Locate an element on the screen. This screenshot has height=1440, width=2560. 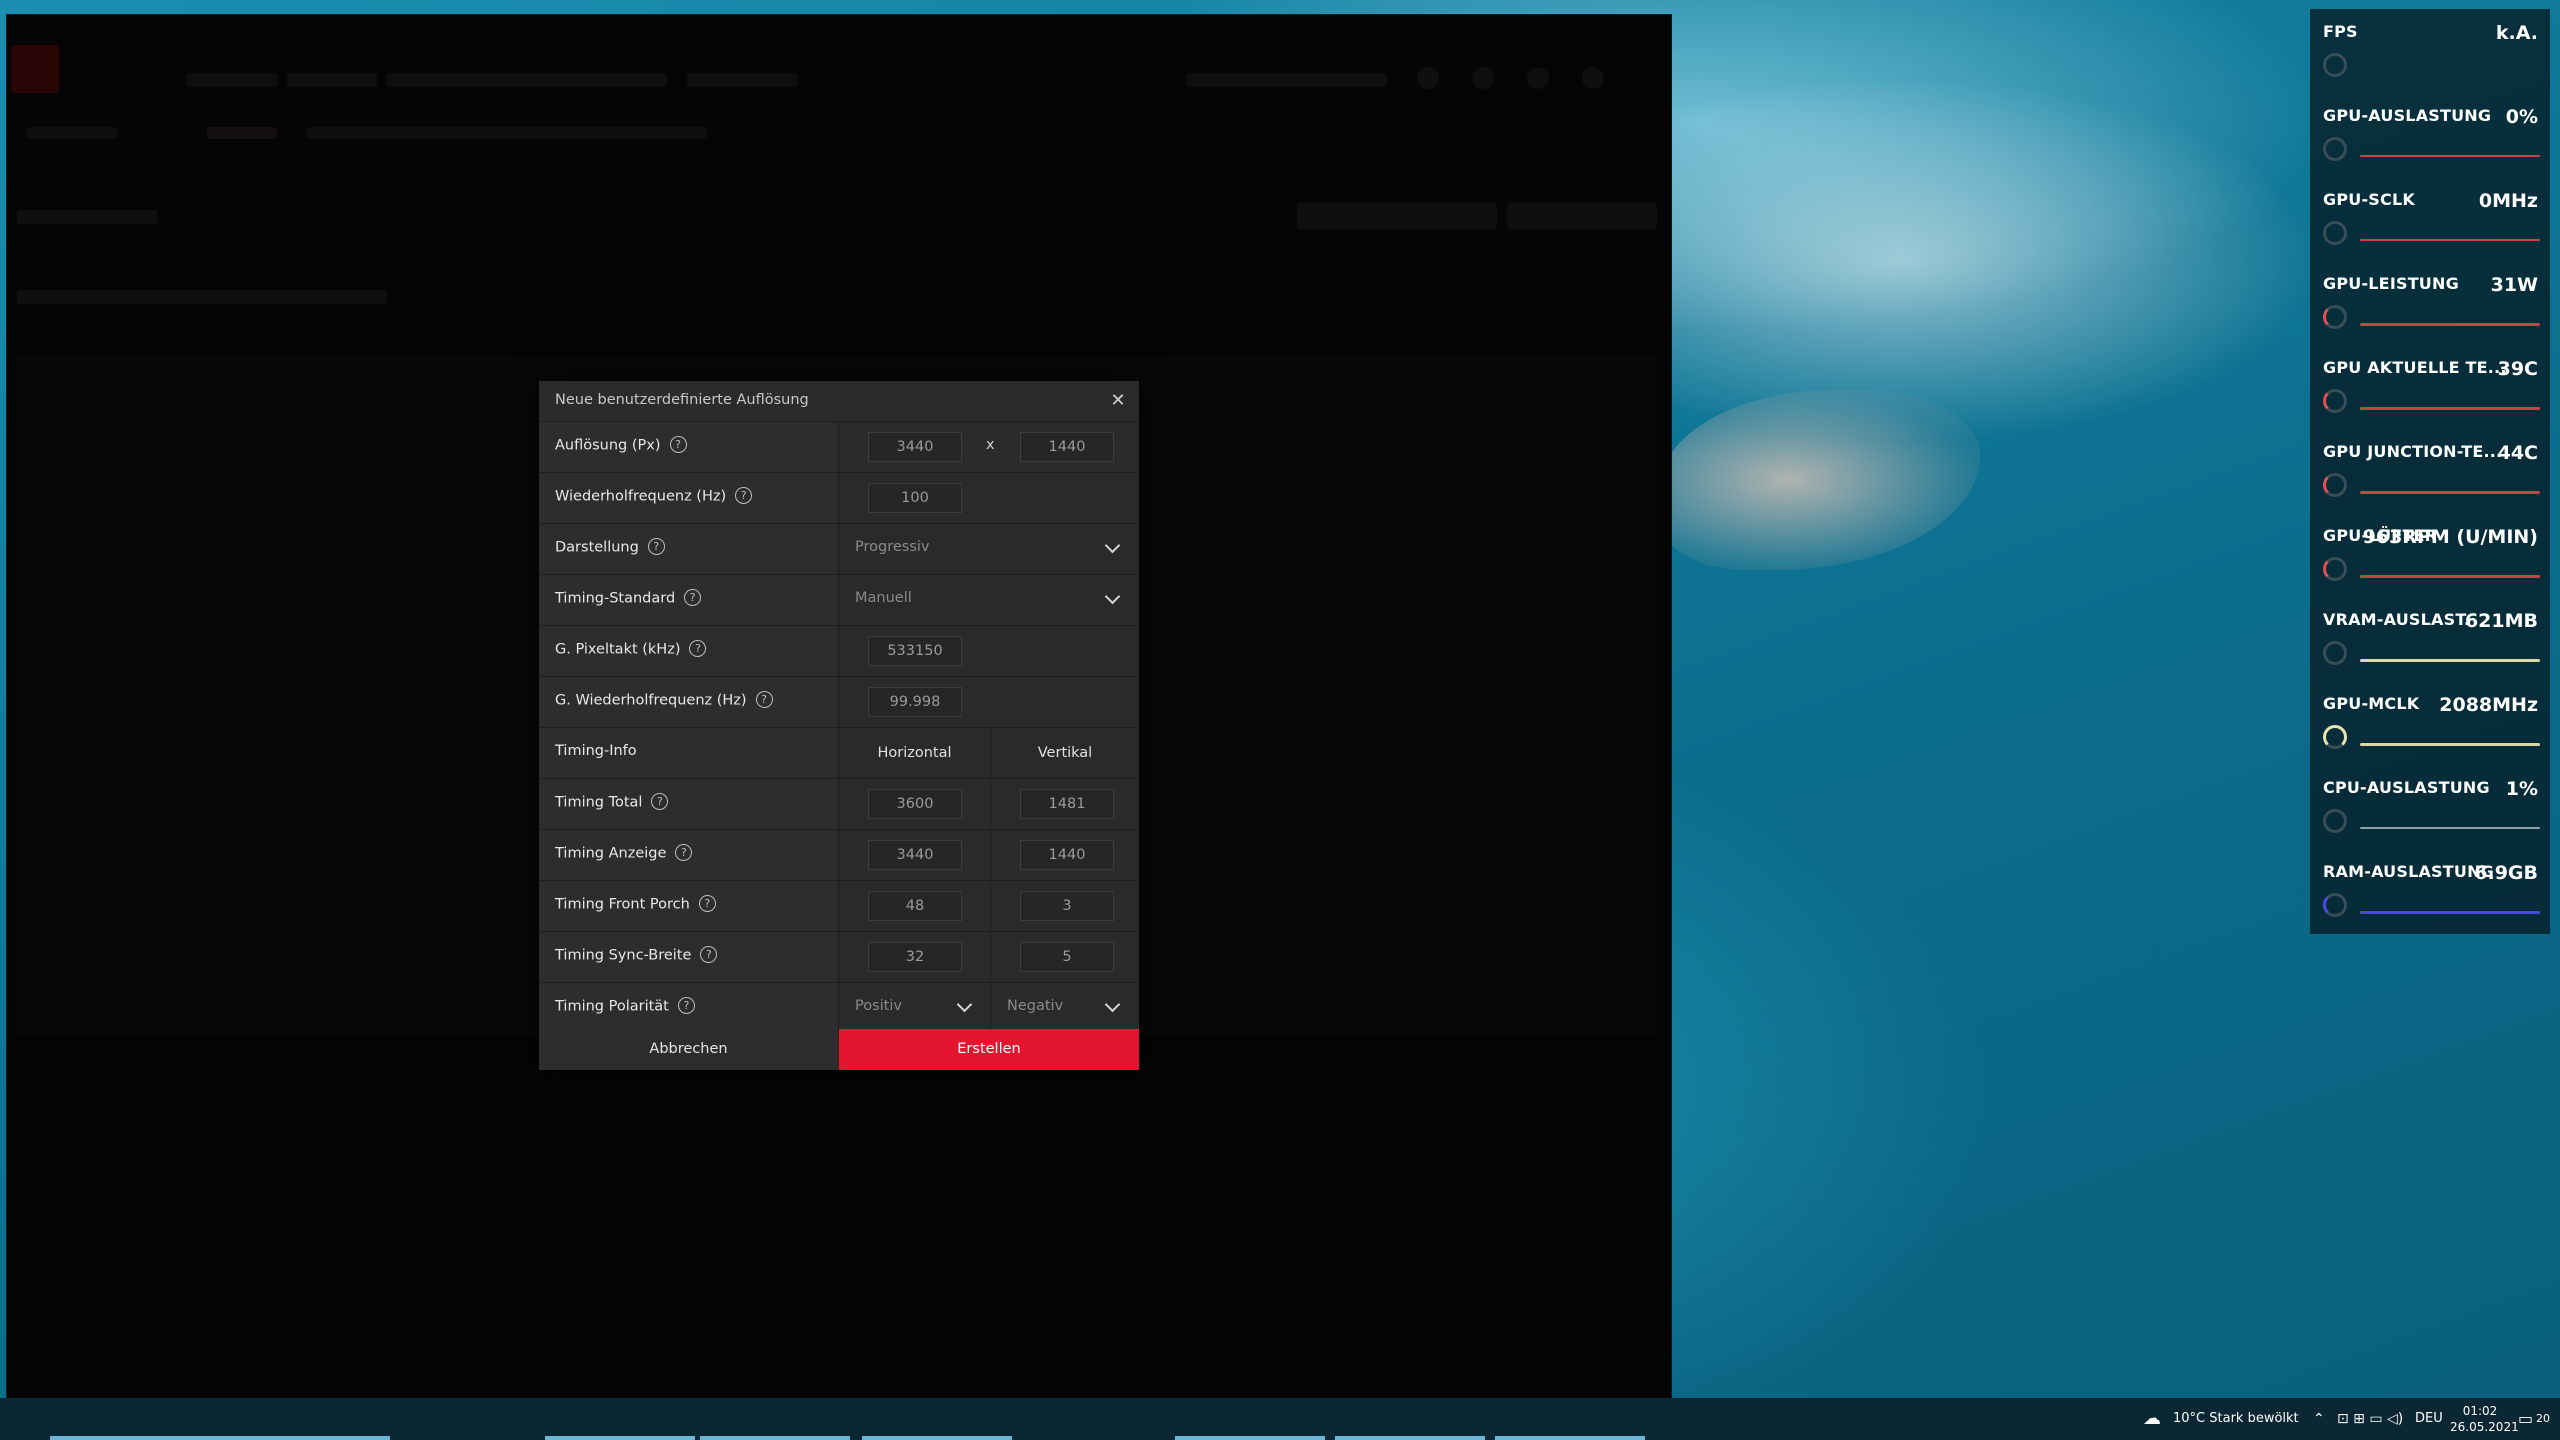
row-effective-refresh: G. Wiederholfrequenz (Hz)? 99.998 is located at coordinates (839, 702).